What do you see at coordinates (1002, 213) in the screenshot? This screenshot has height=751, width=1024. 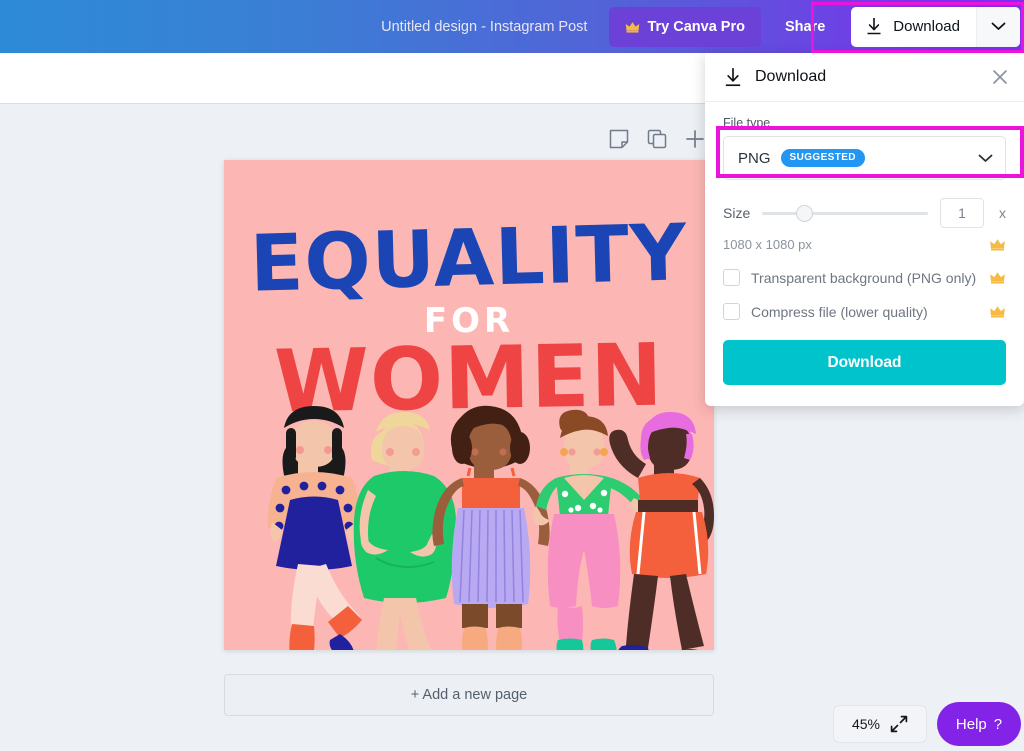 I see `size-unit: x` at bounding box center [1002, 213].